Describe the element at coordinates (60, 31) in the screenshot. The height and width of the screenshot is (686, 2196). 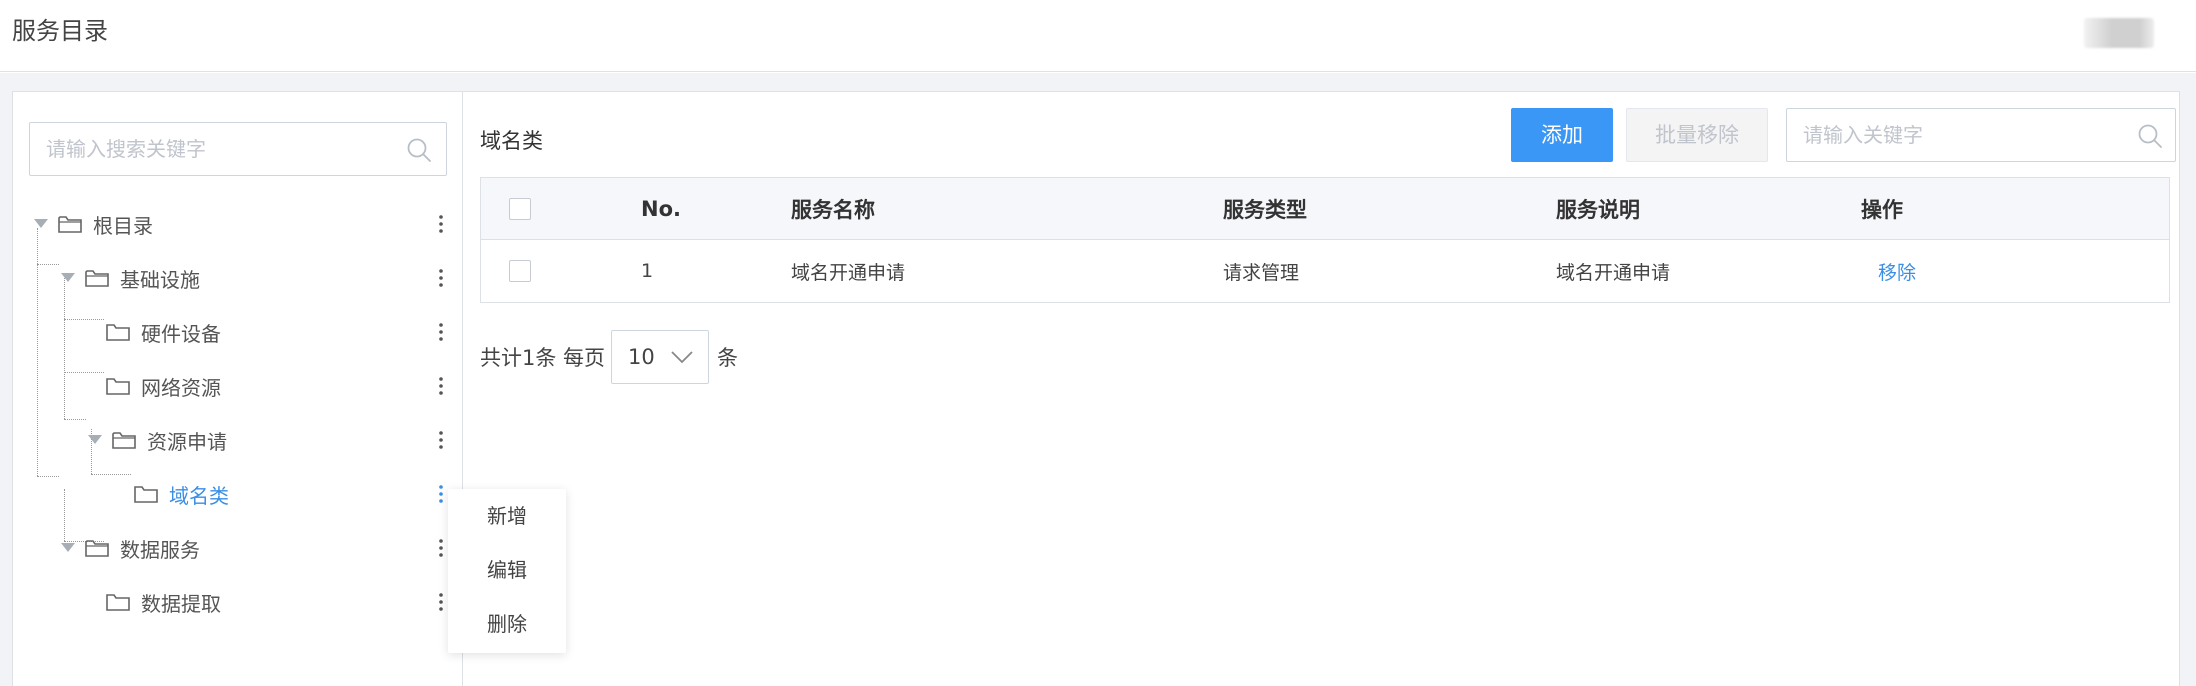
I see `page-title: 服务目录` at that location.